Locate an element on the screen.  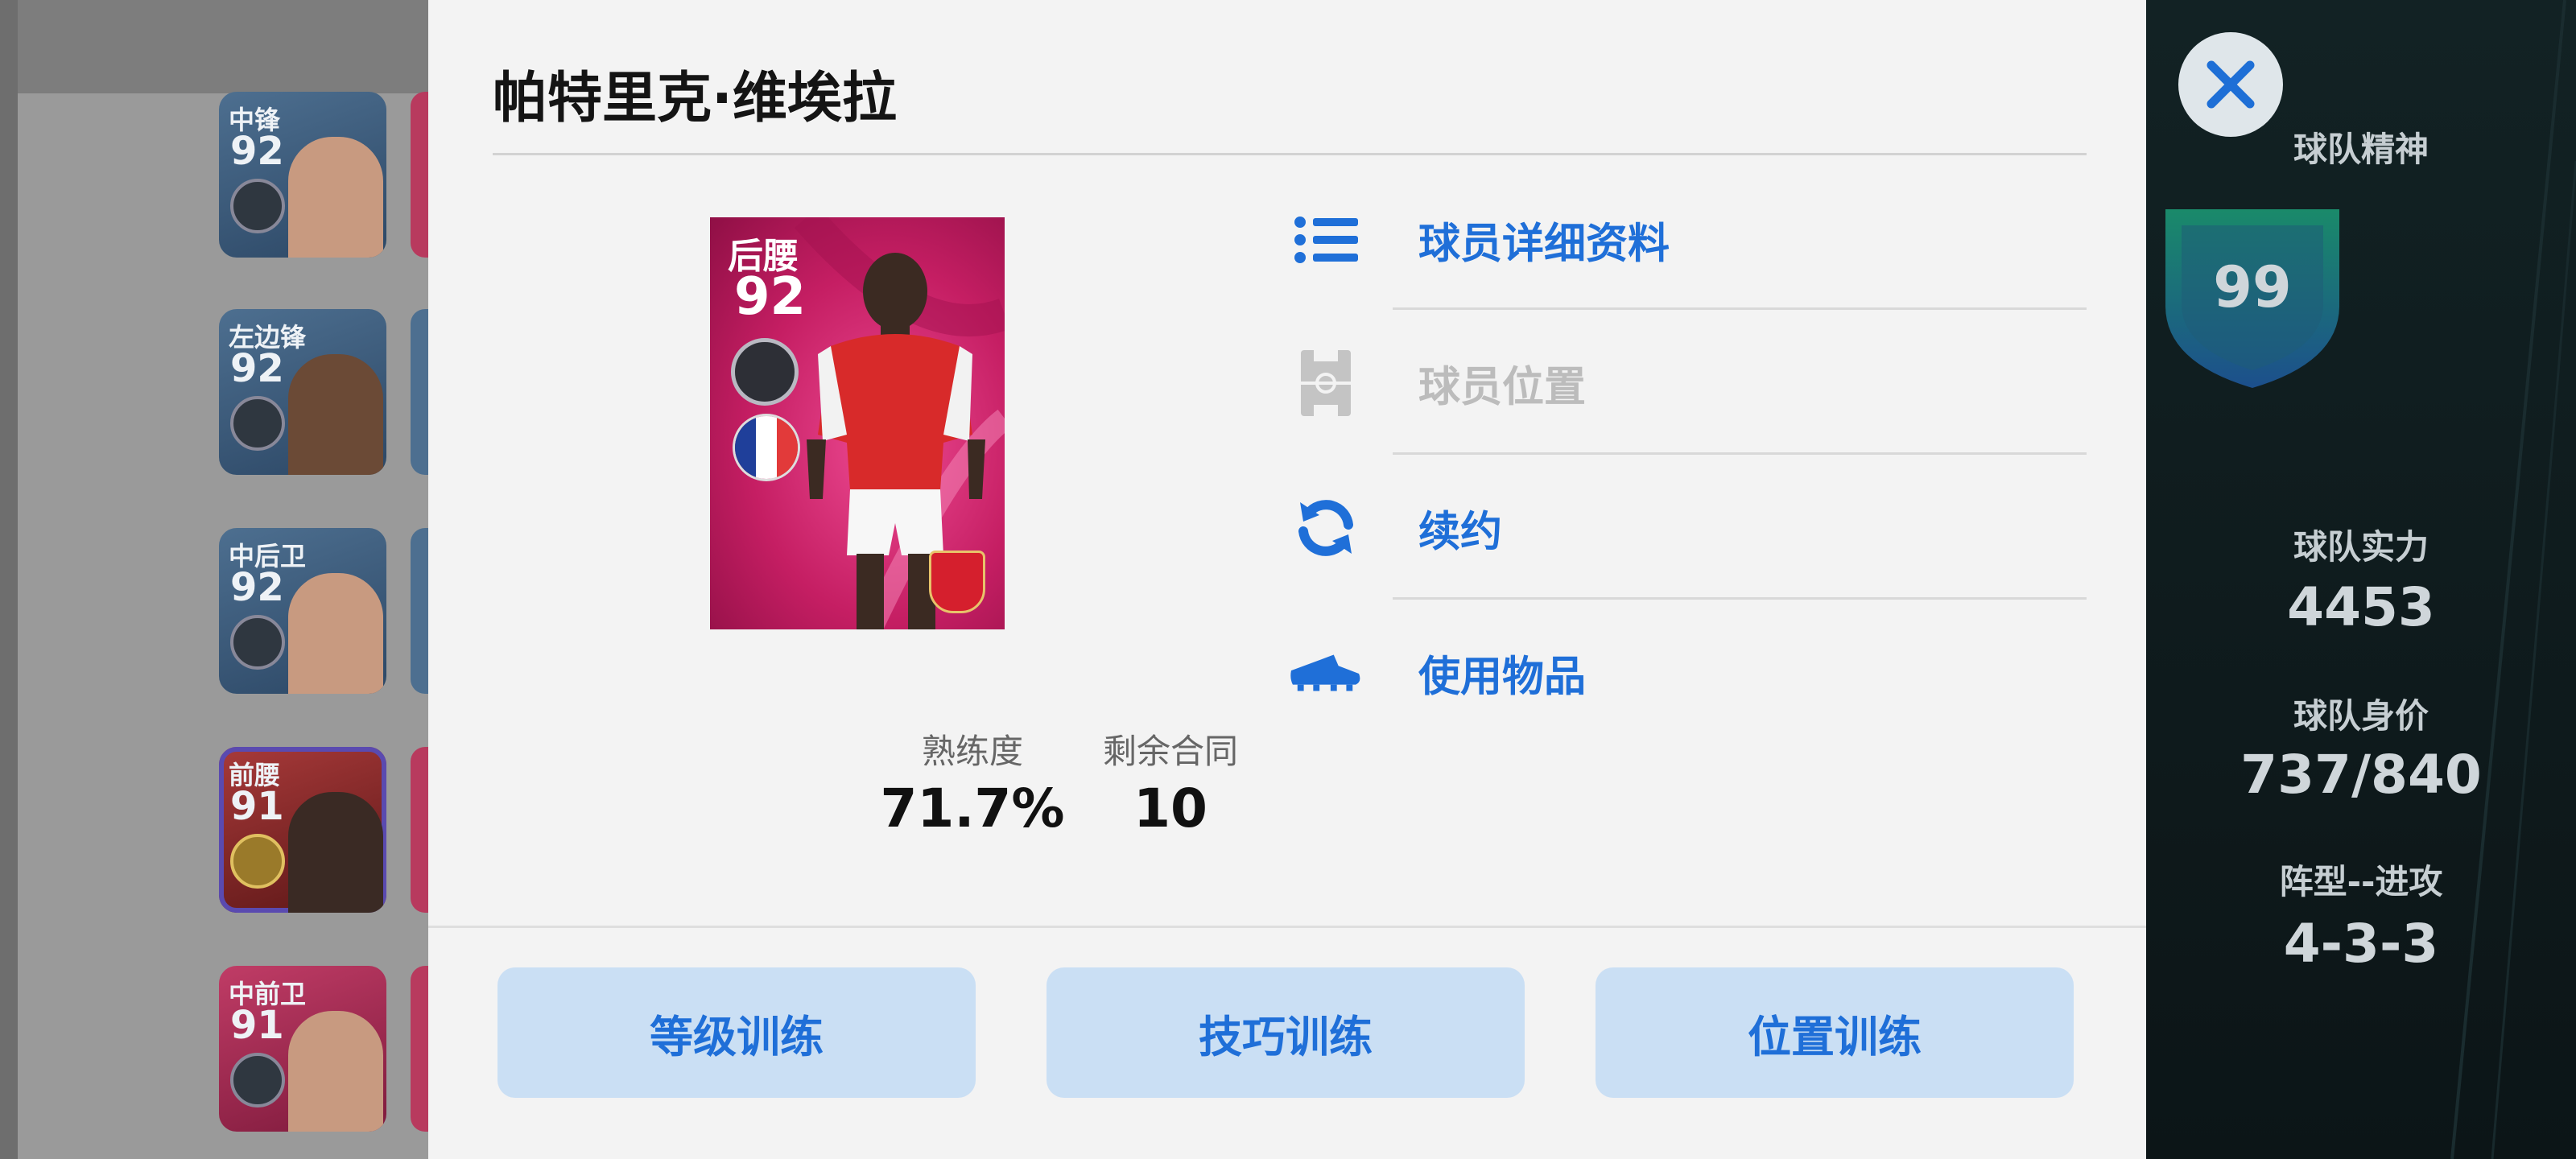
squad-card: 左边锋 92 is located at coordinates (302, 392).